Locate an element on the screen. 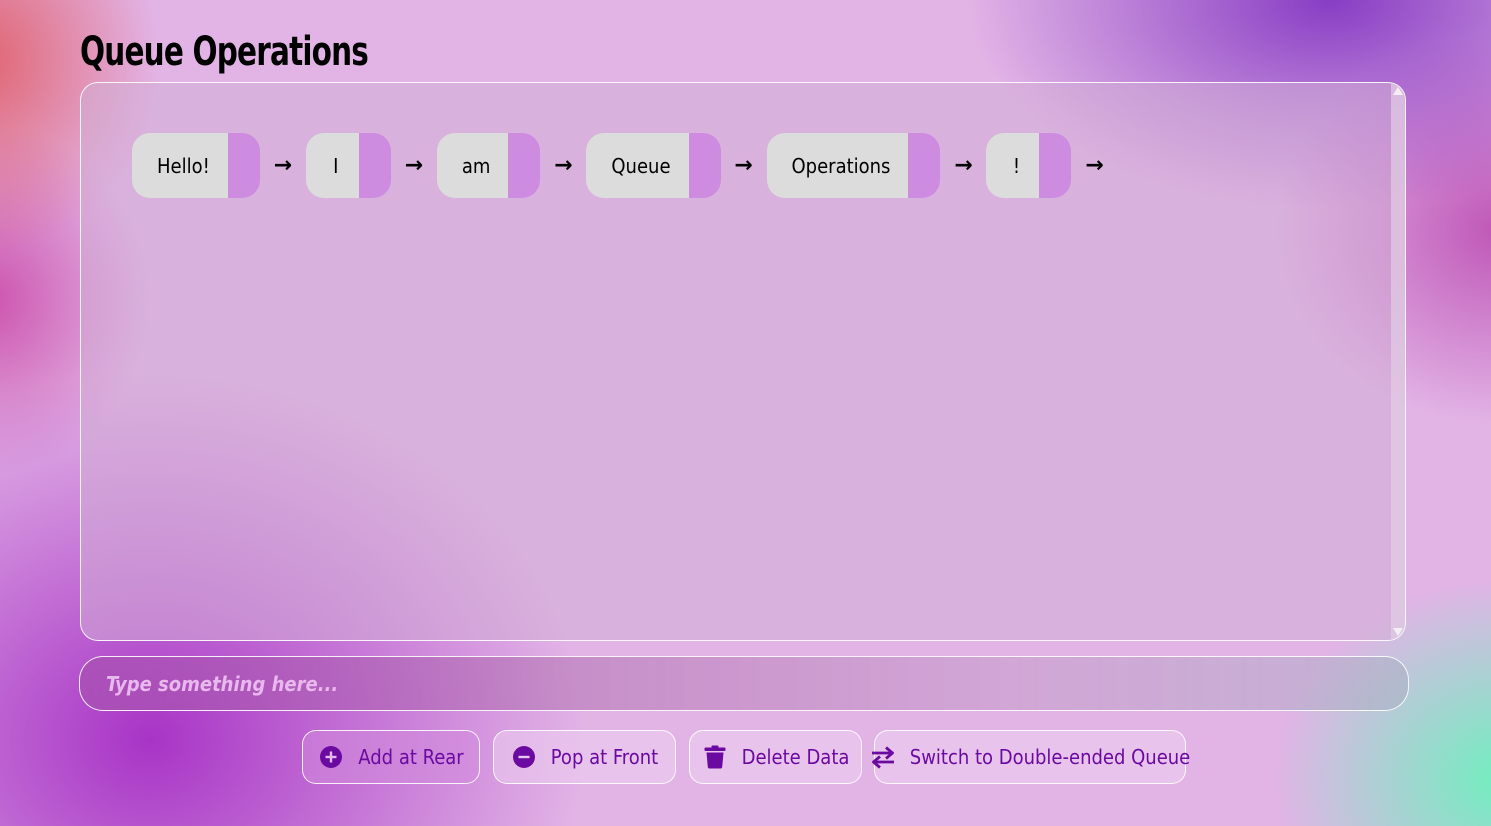  queue-node-value: am is located at coordinates (472, 165).